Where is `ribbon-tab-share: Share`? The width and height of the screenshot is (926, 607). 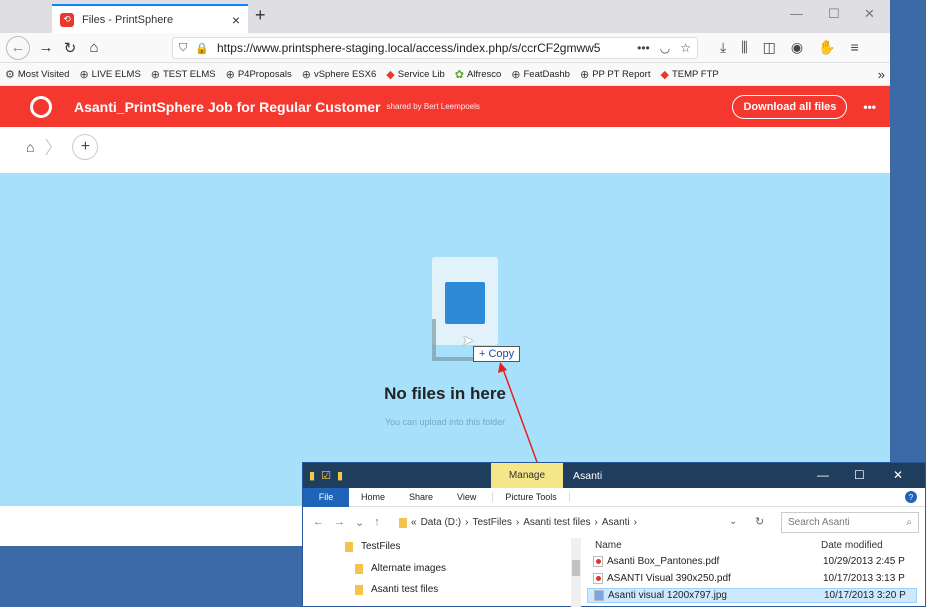
ribbon-tab-share: Share is located at coordinates (421, 497).